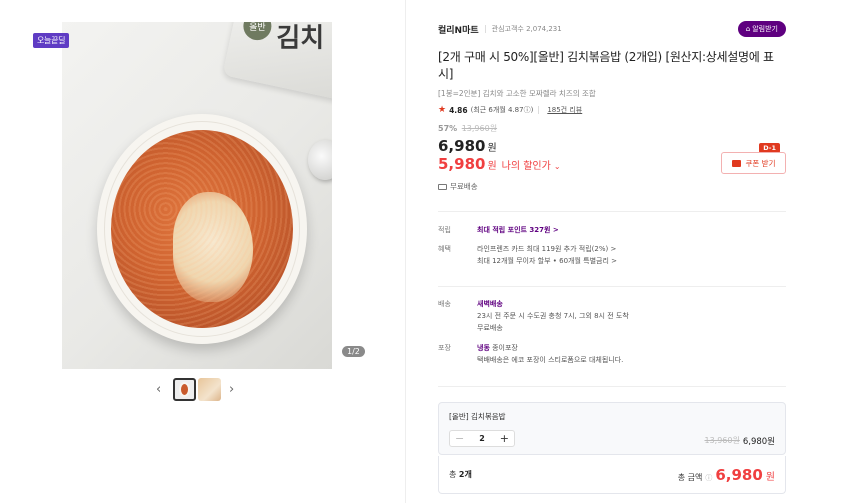  Describe the element at coordinates (722, 440) in the screenshot. I see `option-original-price: 13,960원` at that location.